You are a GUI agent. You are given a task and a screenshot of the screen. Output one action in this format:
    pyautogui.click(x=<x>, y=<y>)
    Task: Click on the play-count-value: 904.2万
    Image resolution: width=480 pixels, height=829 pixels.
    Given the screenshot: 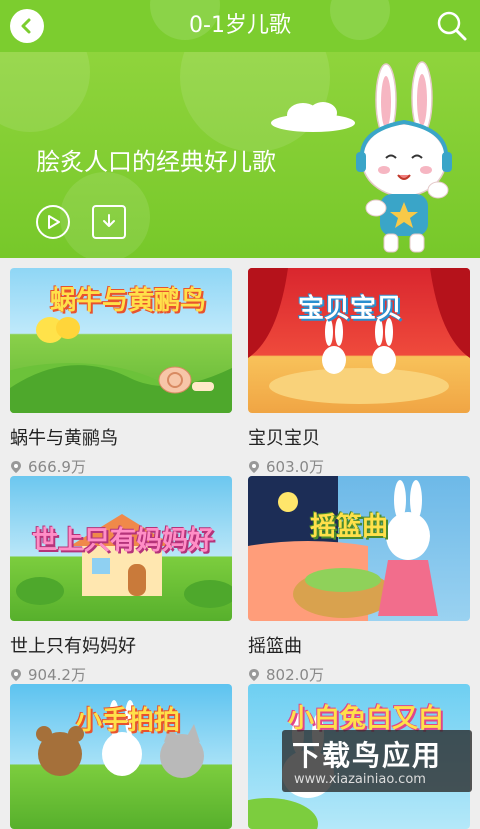 What is the action you would take?
    pyautogui.click(x=57, y=675)
    